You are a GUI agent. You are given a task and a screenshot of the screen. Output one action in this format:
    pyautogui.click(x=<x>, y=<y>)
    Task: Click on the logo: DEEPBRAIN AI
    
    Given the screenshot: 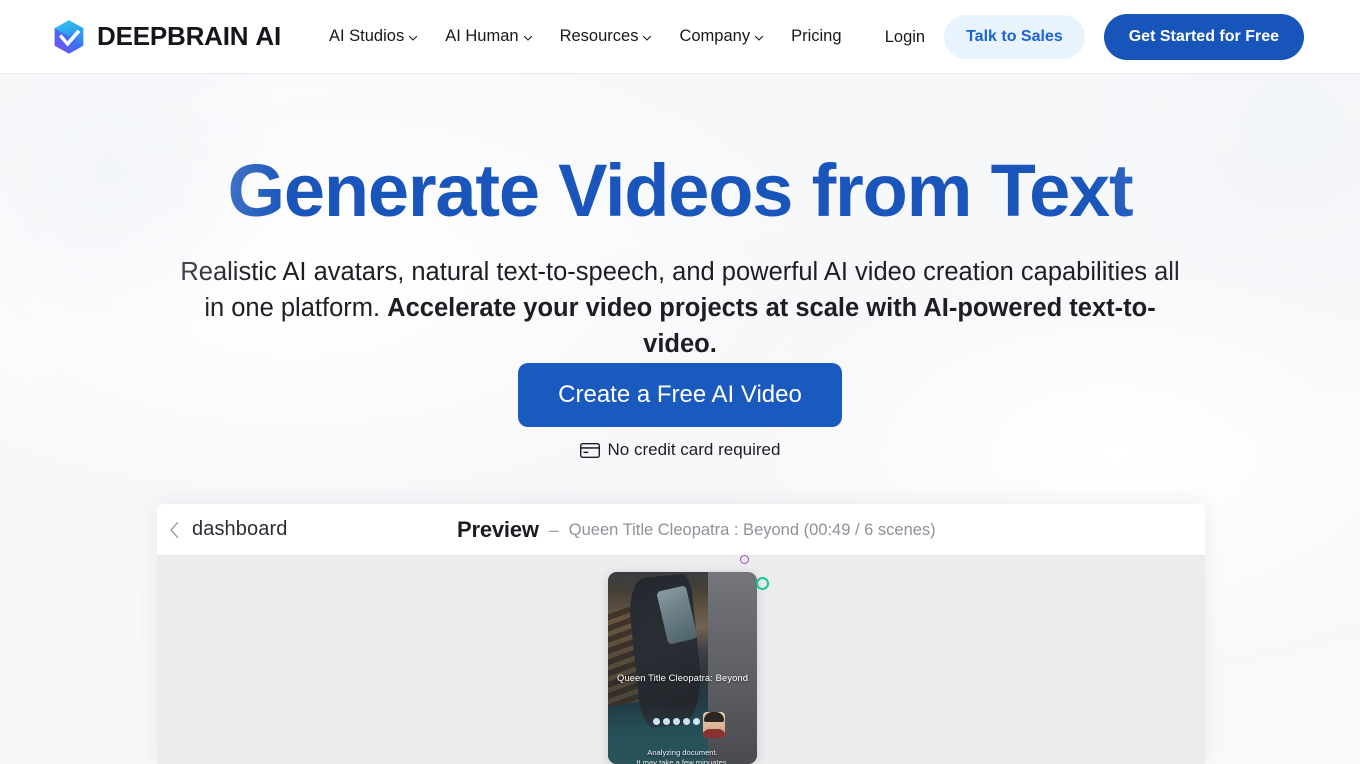 What is the action you would take?
    pyautogui.click(x=166, y=37)
    